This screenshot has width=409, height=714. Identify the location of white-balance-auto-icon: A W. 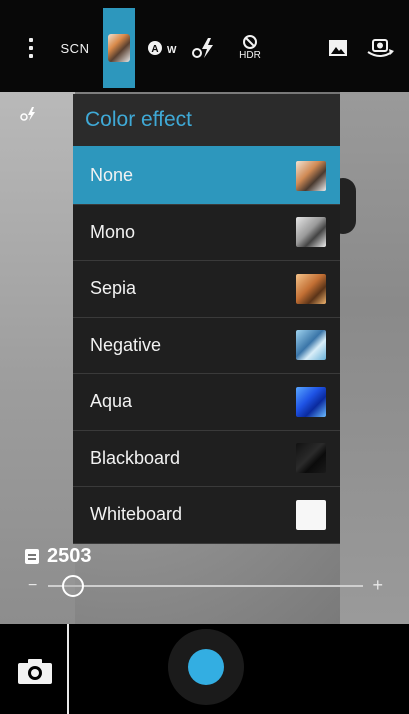
(162, 48).